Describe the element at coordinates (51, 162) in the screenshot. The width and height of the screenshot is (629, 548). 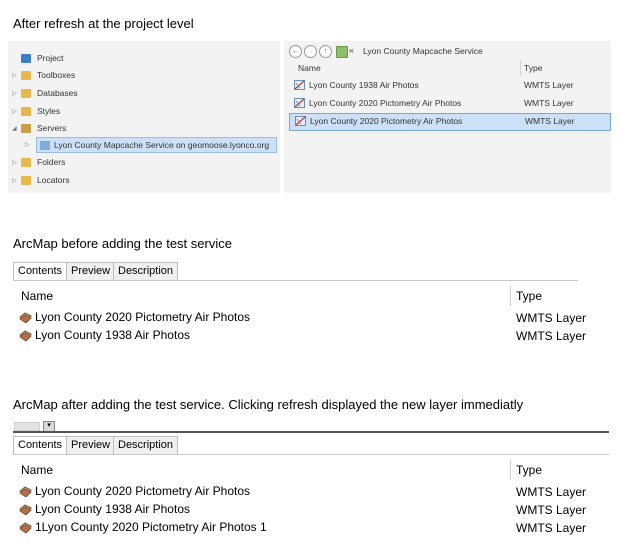
I see `catalog-item-label: Folders` at that location.